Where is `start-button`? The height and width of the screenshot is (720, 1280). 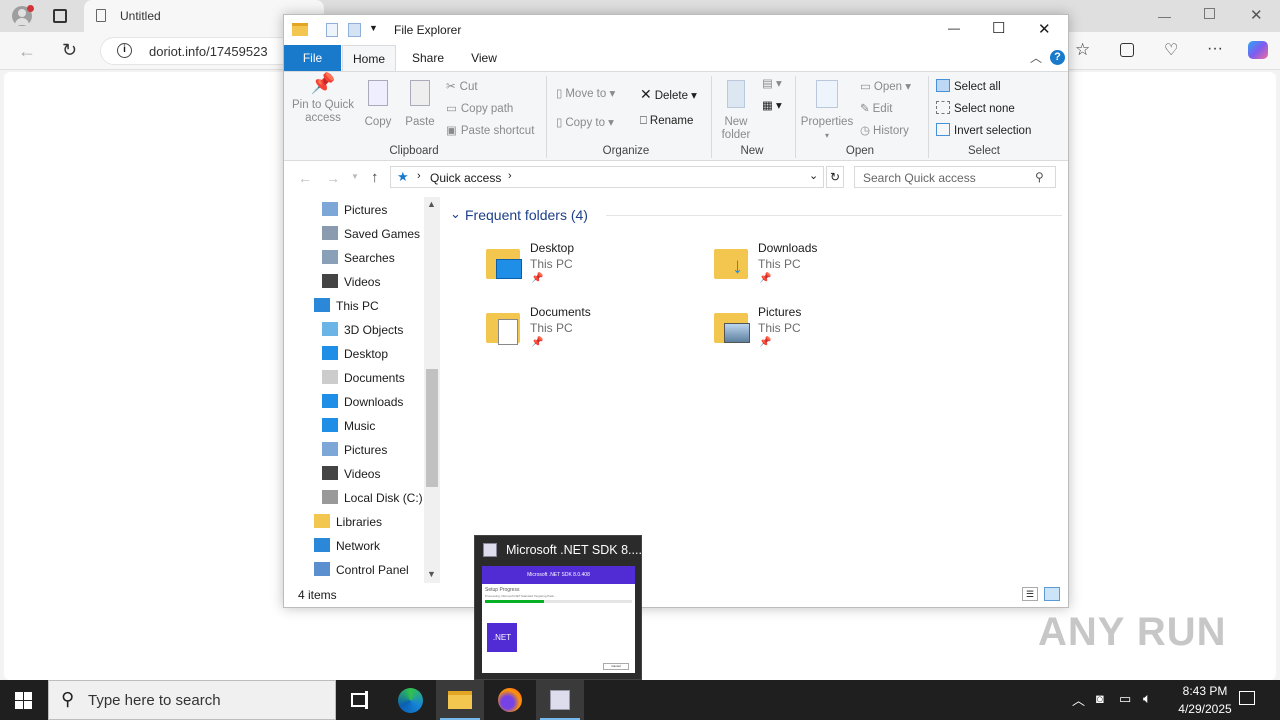 start-button is located at coordinates (24, 700).